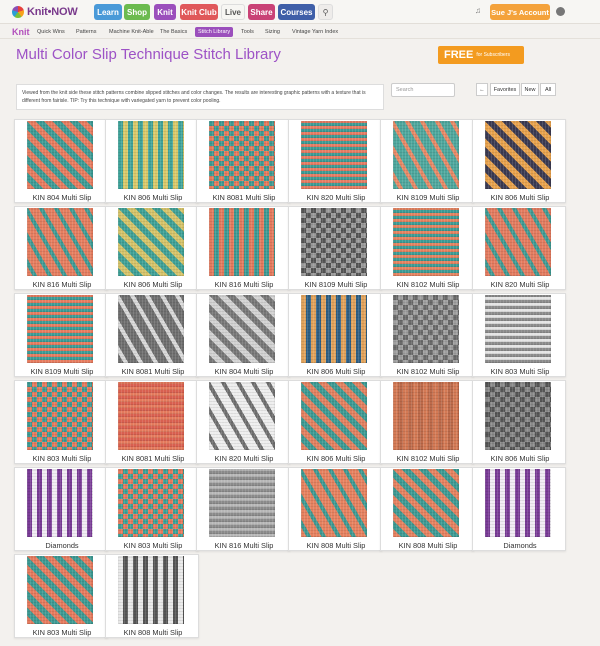  Describe the element at coordinates (45, 12) in the screenshot. I see `site-logo: Knit•NOW` at that location.